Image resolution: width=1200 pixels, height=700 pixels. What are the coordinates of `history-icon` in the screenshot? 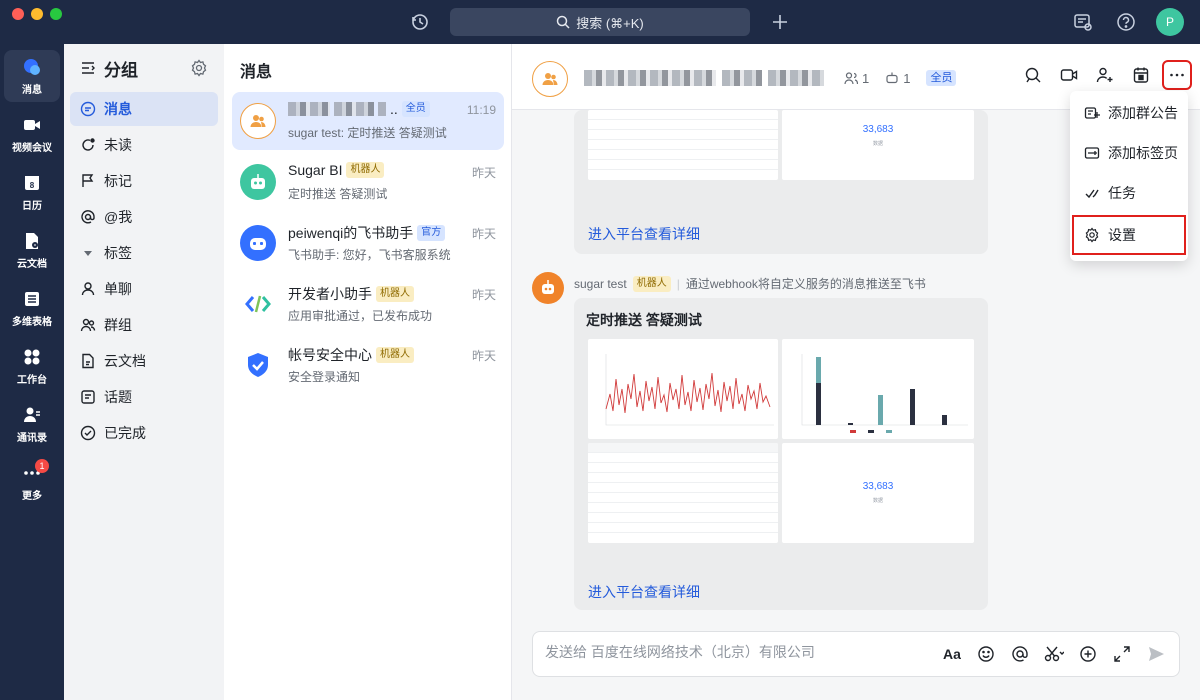 It's located at (420, 22).